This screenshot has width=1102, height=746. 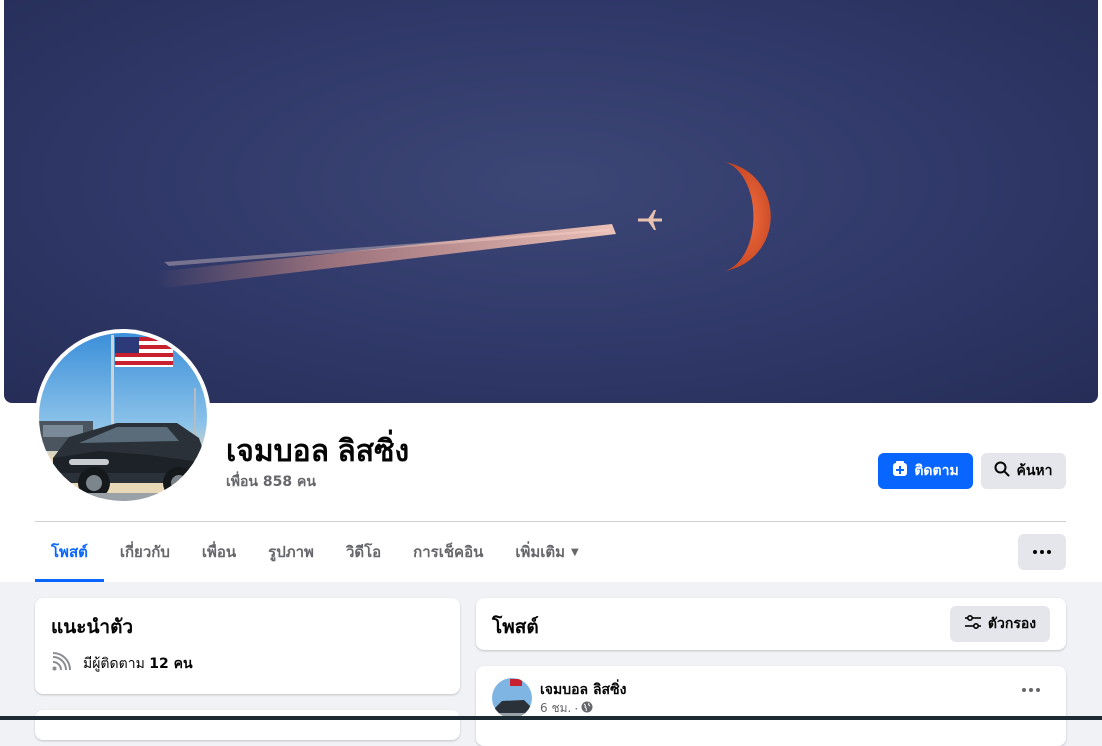 I want to click on tab-label: รูปภาพ, so click(x=291, y=552).